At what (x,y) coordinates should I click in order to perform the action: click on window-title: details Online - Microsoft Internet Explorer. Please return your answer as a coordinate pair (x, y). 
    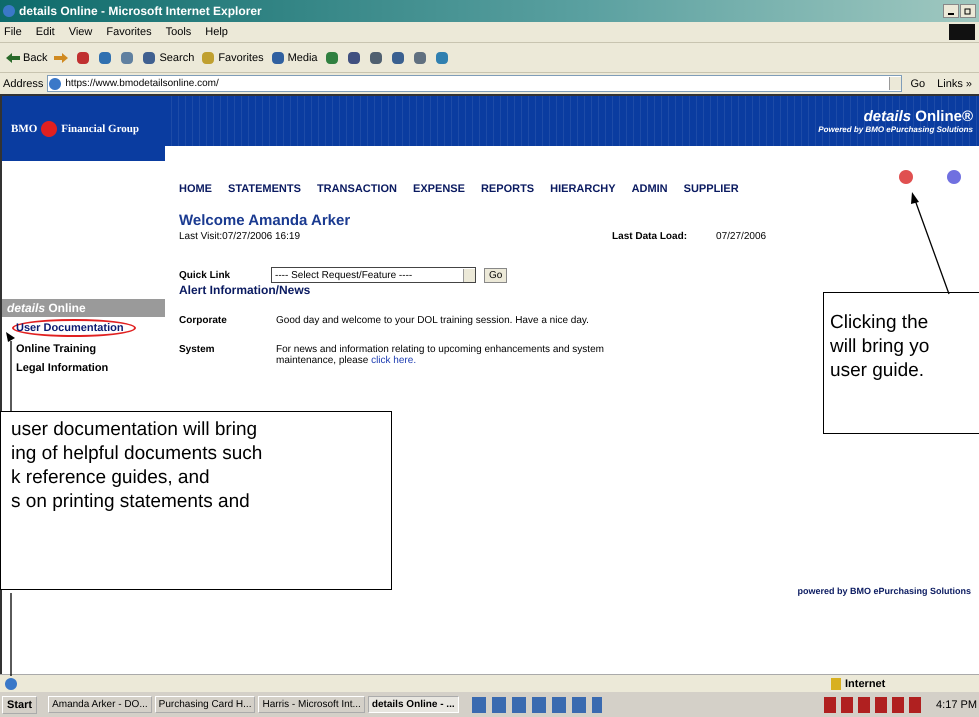
    Looking at the image, I should click on (141, 11).